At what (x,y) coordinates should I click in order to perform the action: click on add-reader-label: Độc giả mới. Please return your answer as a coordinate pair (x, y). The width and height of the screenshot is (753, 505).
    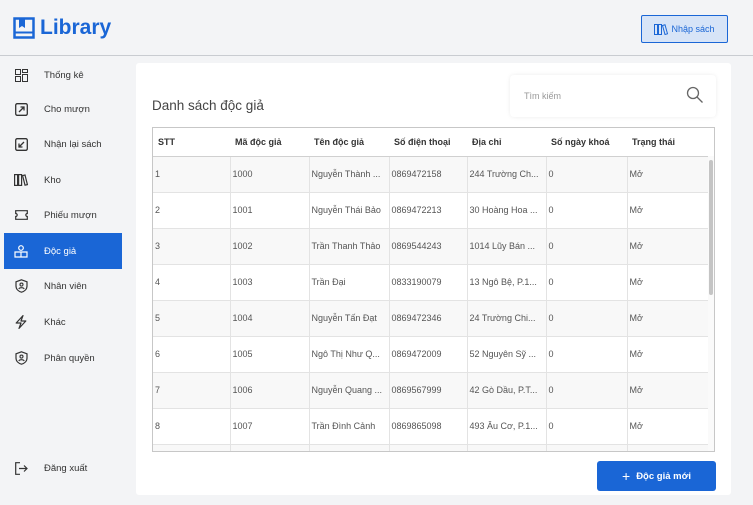
    Looking at the image, I should click on (663, 476).